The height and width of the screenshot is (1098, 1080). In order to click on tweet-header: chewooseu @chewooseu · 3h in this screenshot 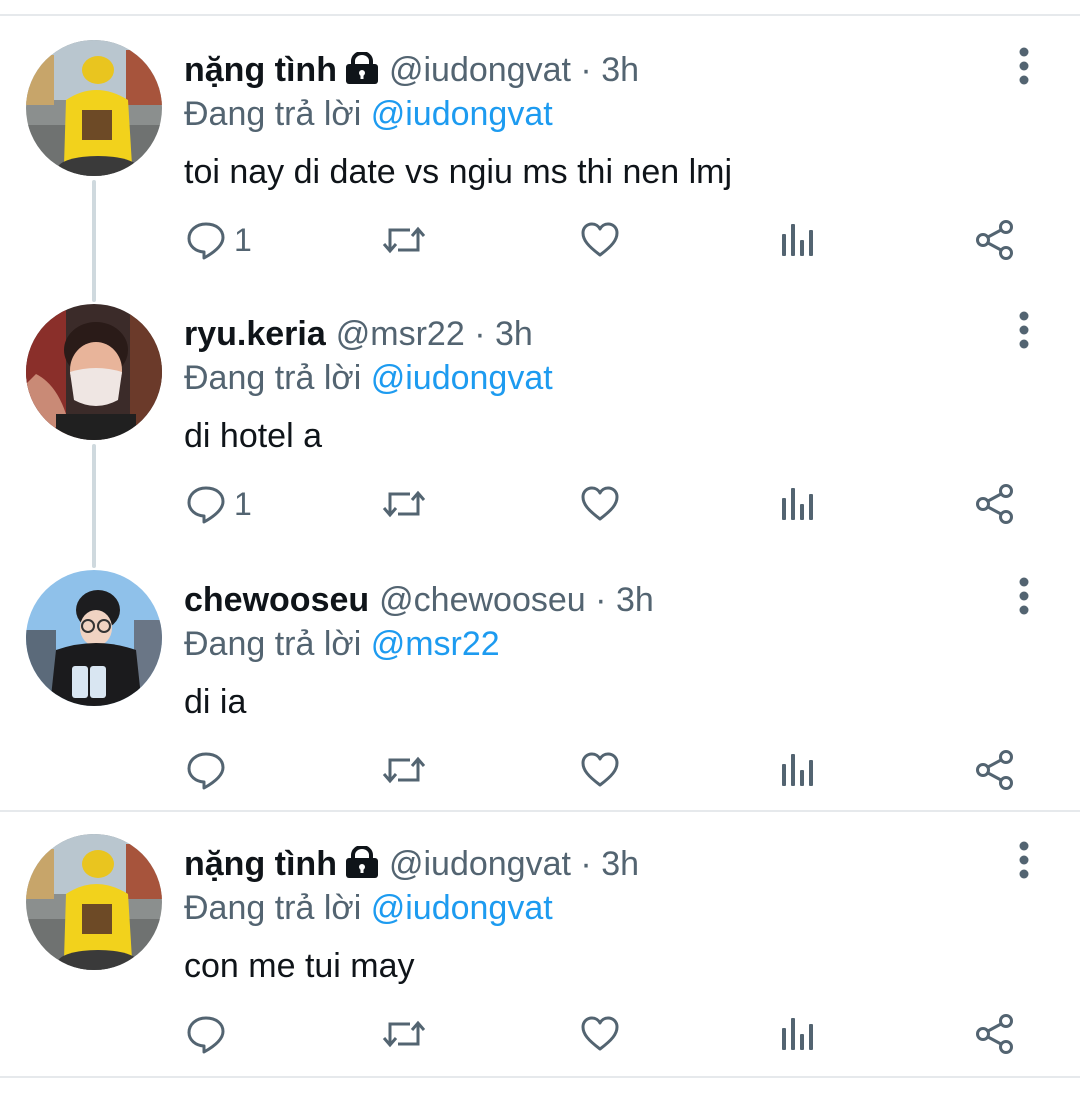, I will do `click(419, 600)`.